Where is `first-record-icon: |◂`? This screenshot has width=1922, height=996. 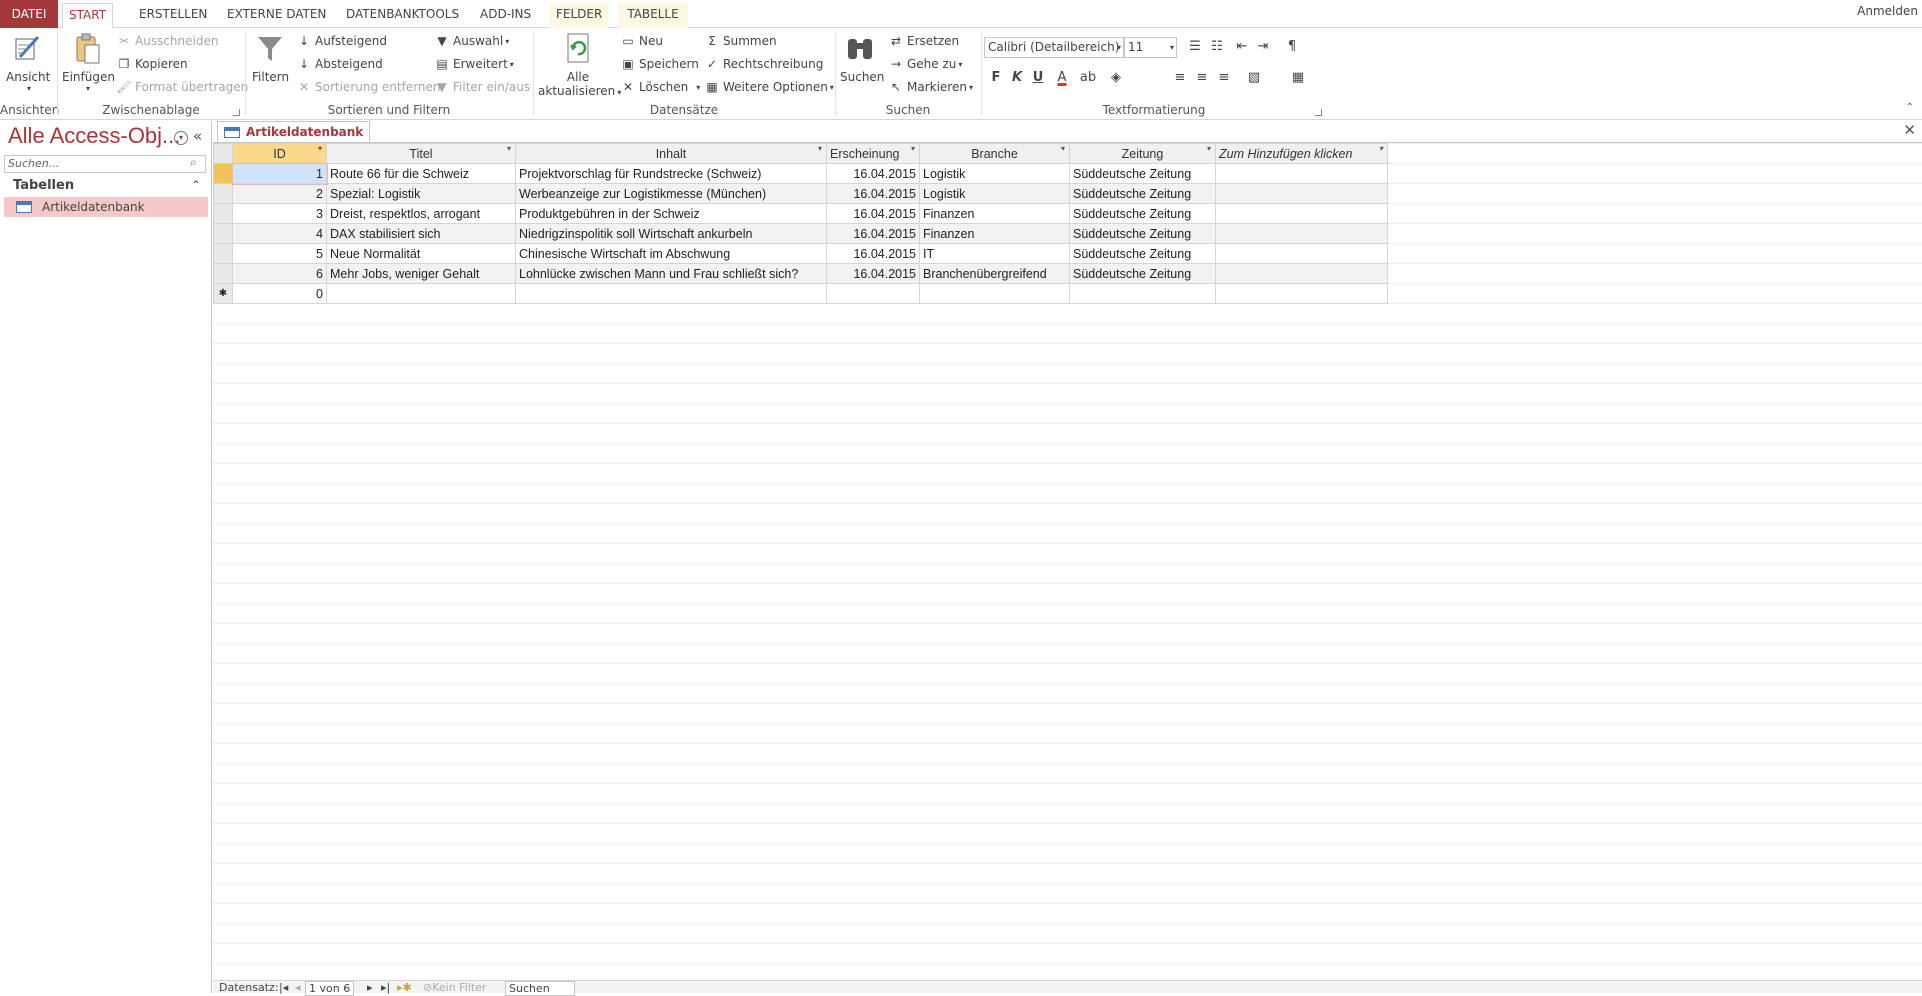 first-record-icon: |◂ is located at coordinates (283, 987).